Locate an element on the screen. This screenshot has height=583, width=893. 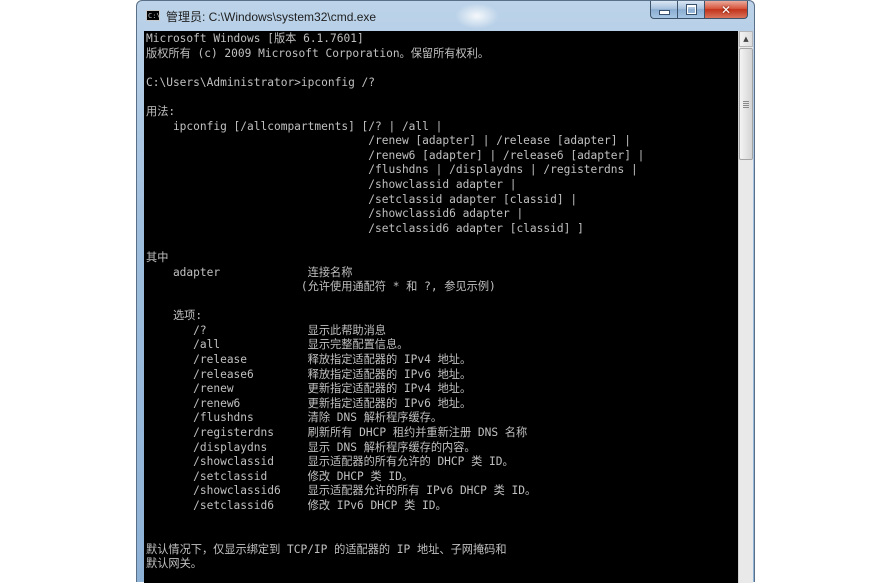
grip-icon is located at coordinates (746, 104).